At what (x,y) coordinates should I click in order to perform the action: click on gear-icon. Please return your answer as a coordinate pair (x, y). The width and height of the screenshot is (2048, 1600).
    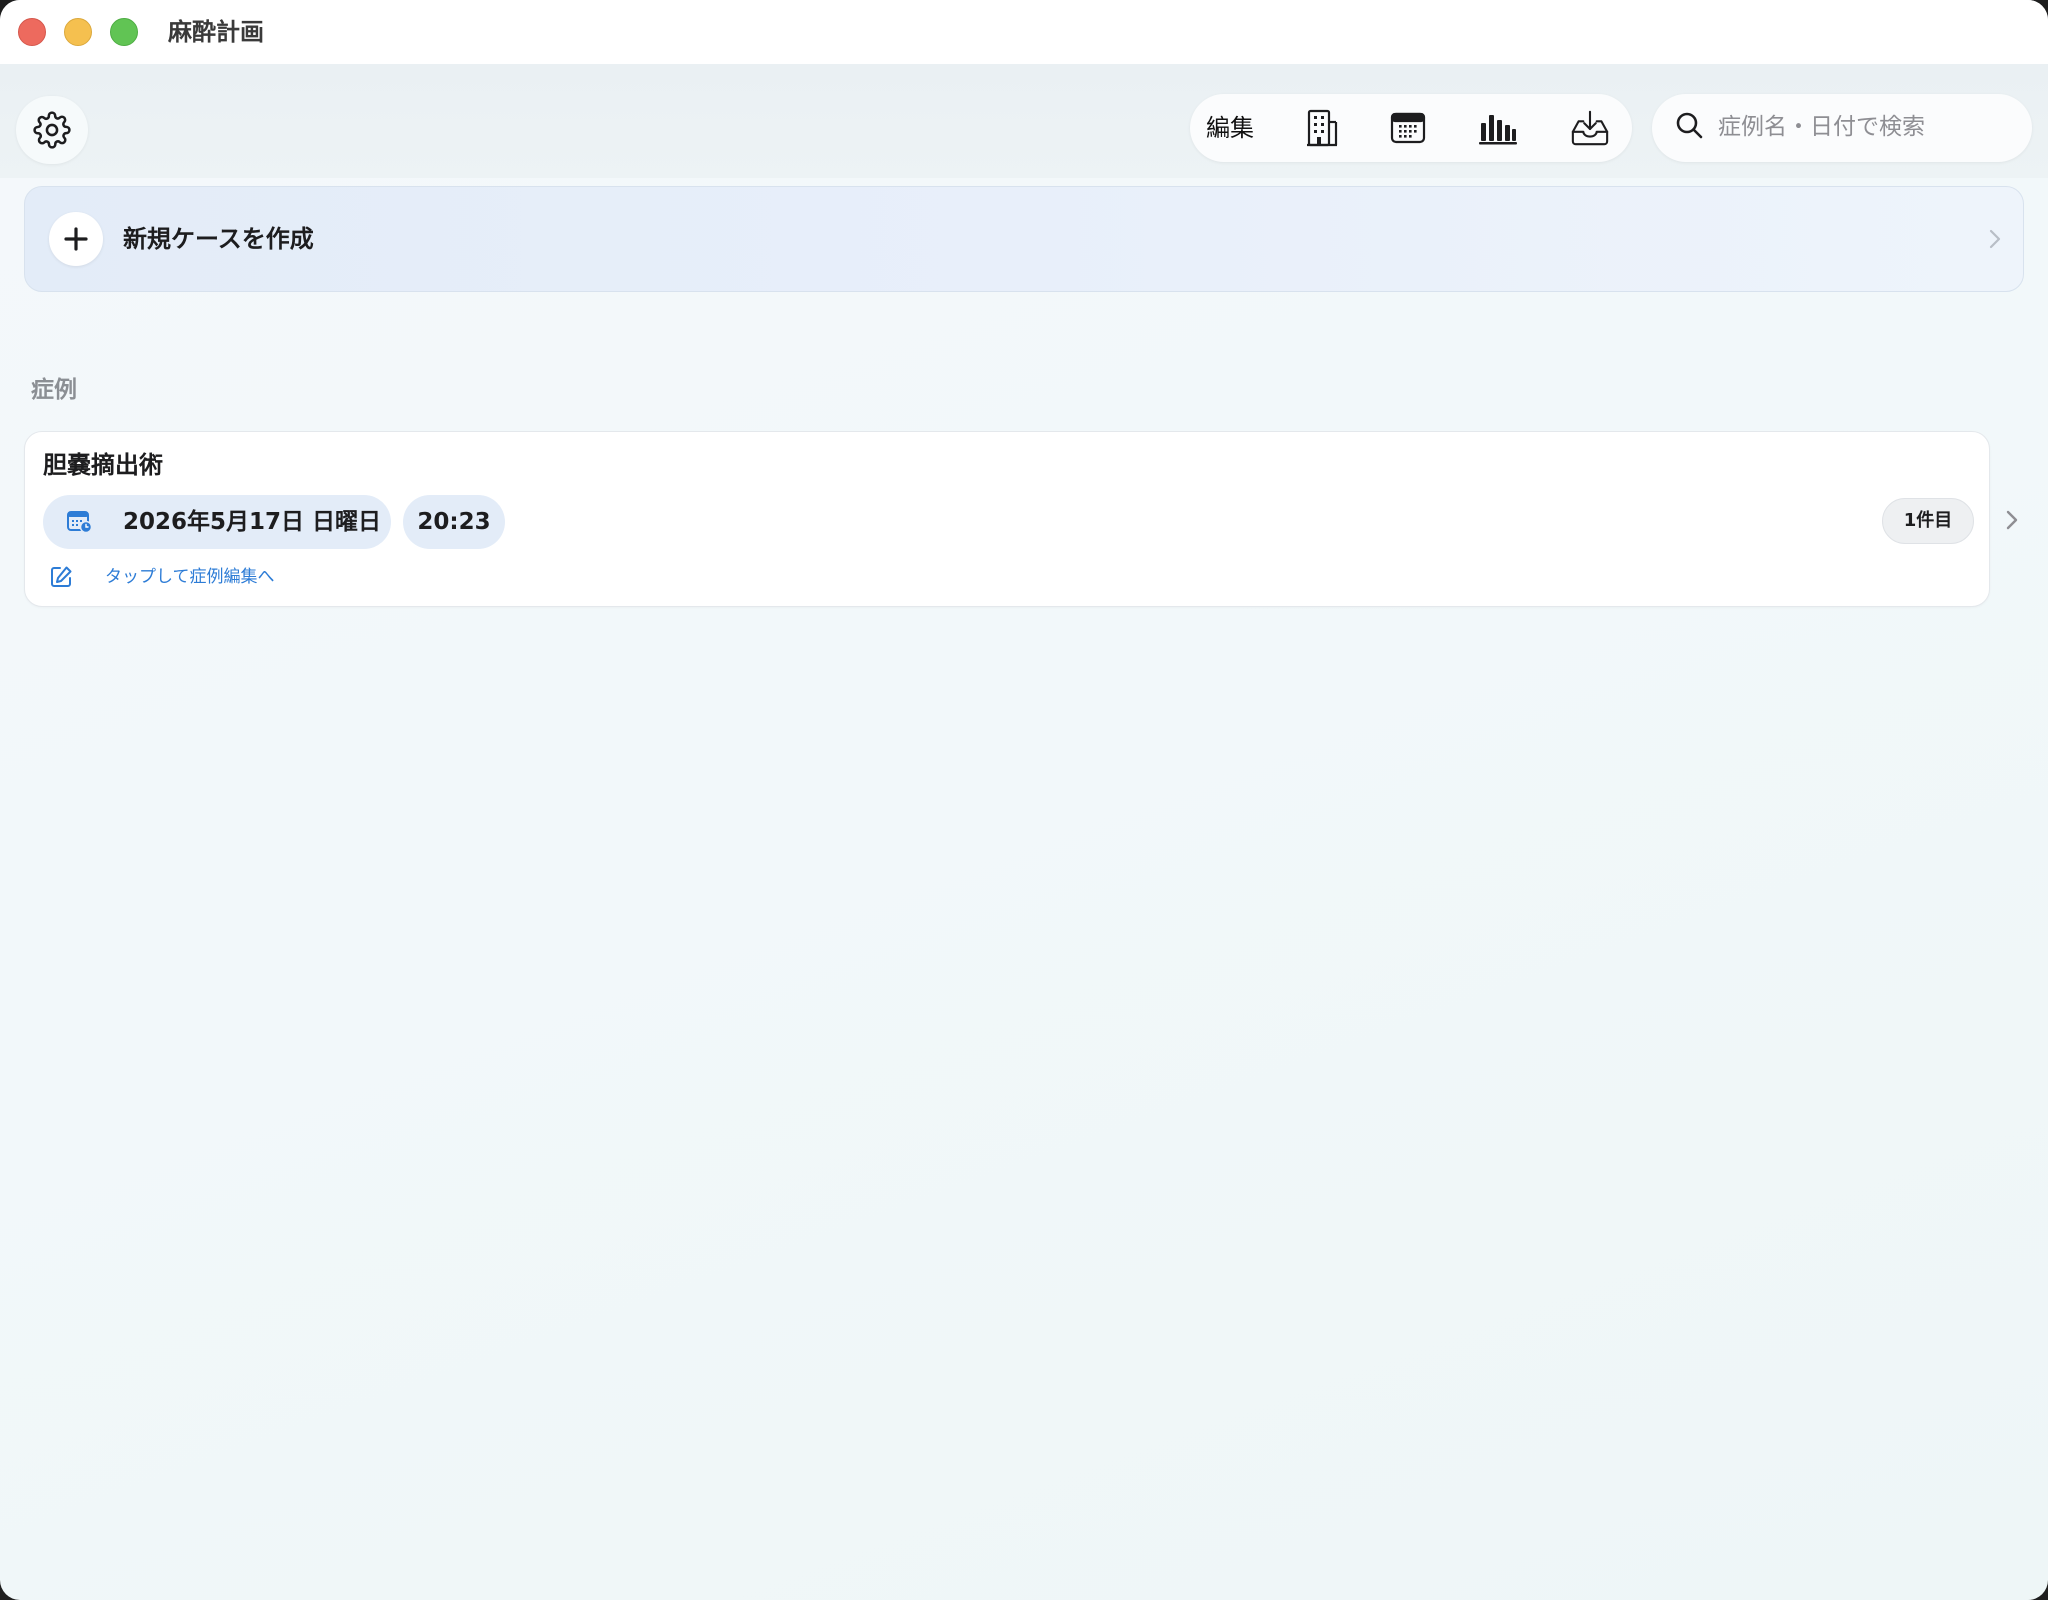
    Looking at the image, I should click on (52, 130).